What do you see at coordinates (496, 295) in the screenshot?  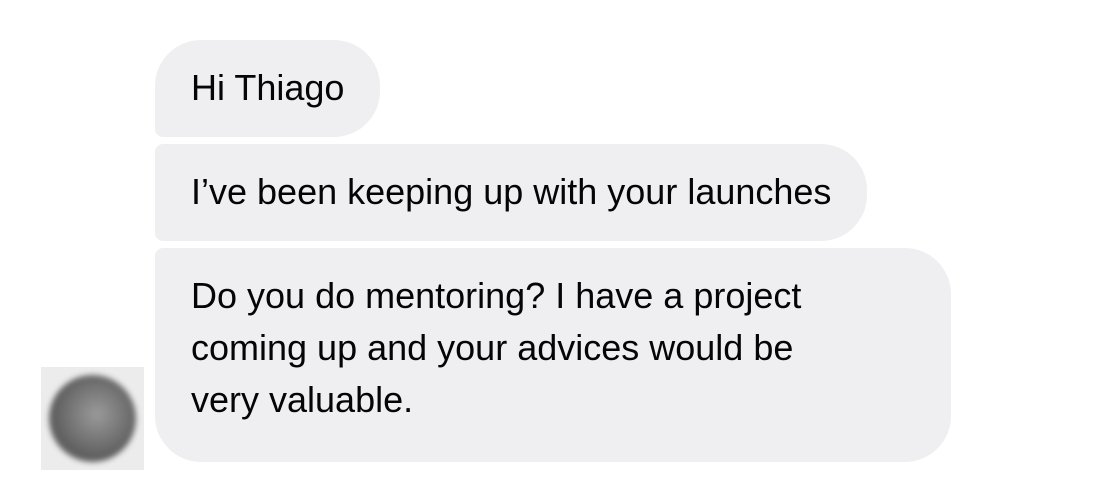 I see `message-text-line: Do you do mentoring? I have a project` at bounding box center [496, 295].